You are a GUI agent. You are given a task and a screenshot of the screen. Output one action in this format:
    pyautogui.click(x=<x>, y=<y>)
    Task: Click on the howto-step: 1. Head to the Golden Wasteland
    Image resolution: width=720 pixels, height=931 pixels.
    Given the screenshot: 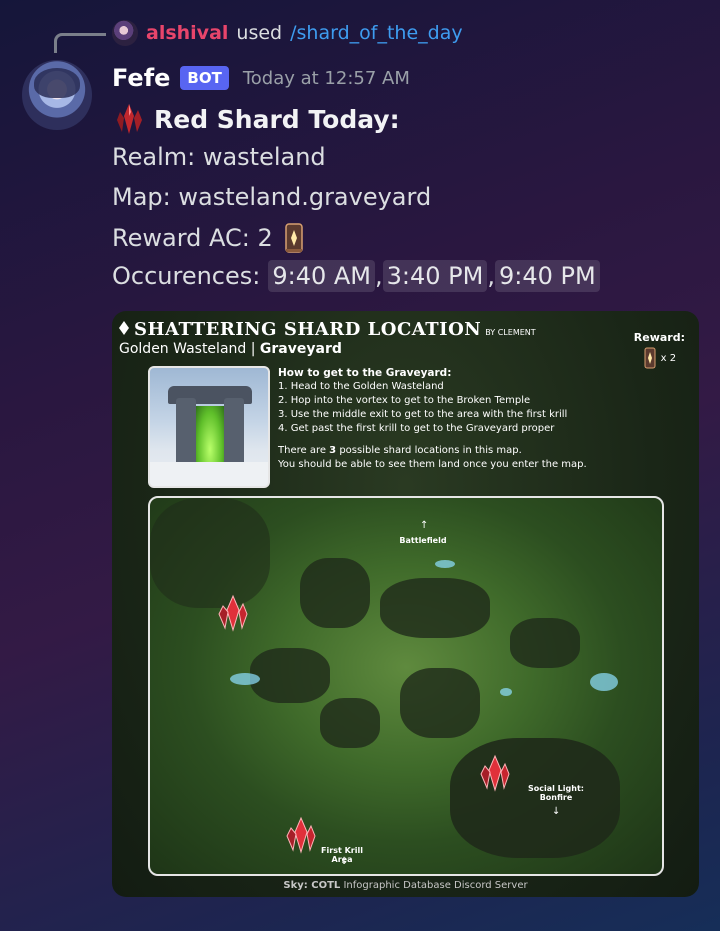 What is the action you would take?
    pyautogui.click(x=361, y=386)
    